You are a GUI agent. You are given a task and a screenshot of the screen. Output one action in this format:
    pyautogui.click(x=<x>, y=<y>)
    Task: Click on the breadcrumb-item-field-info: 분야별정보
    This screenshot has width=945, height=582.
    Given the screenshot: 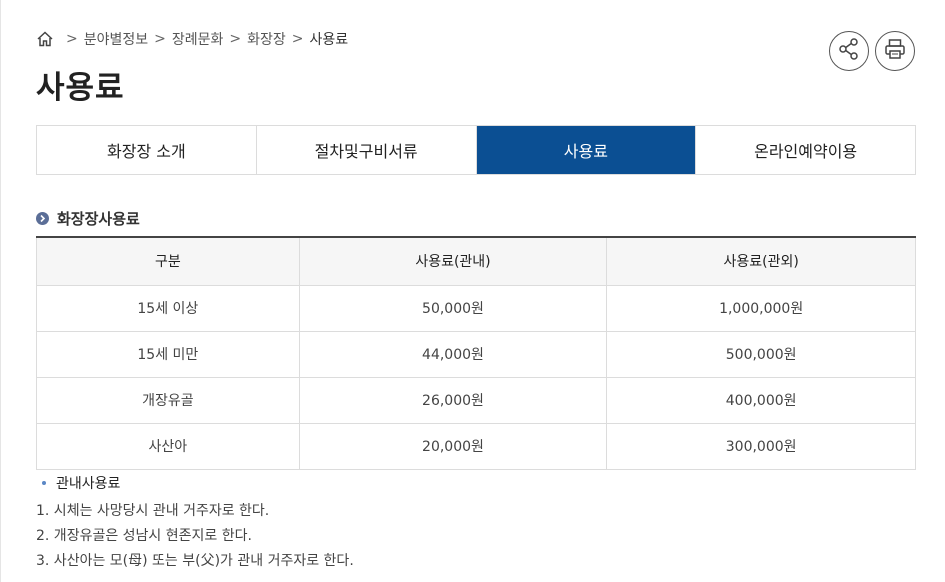 What is the action you would take?
    pyautogui.click(x=116, y=39)
    